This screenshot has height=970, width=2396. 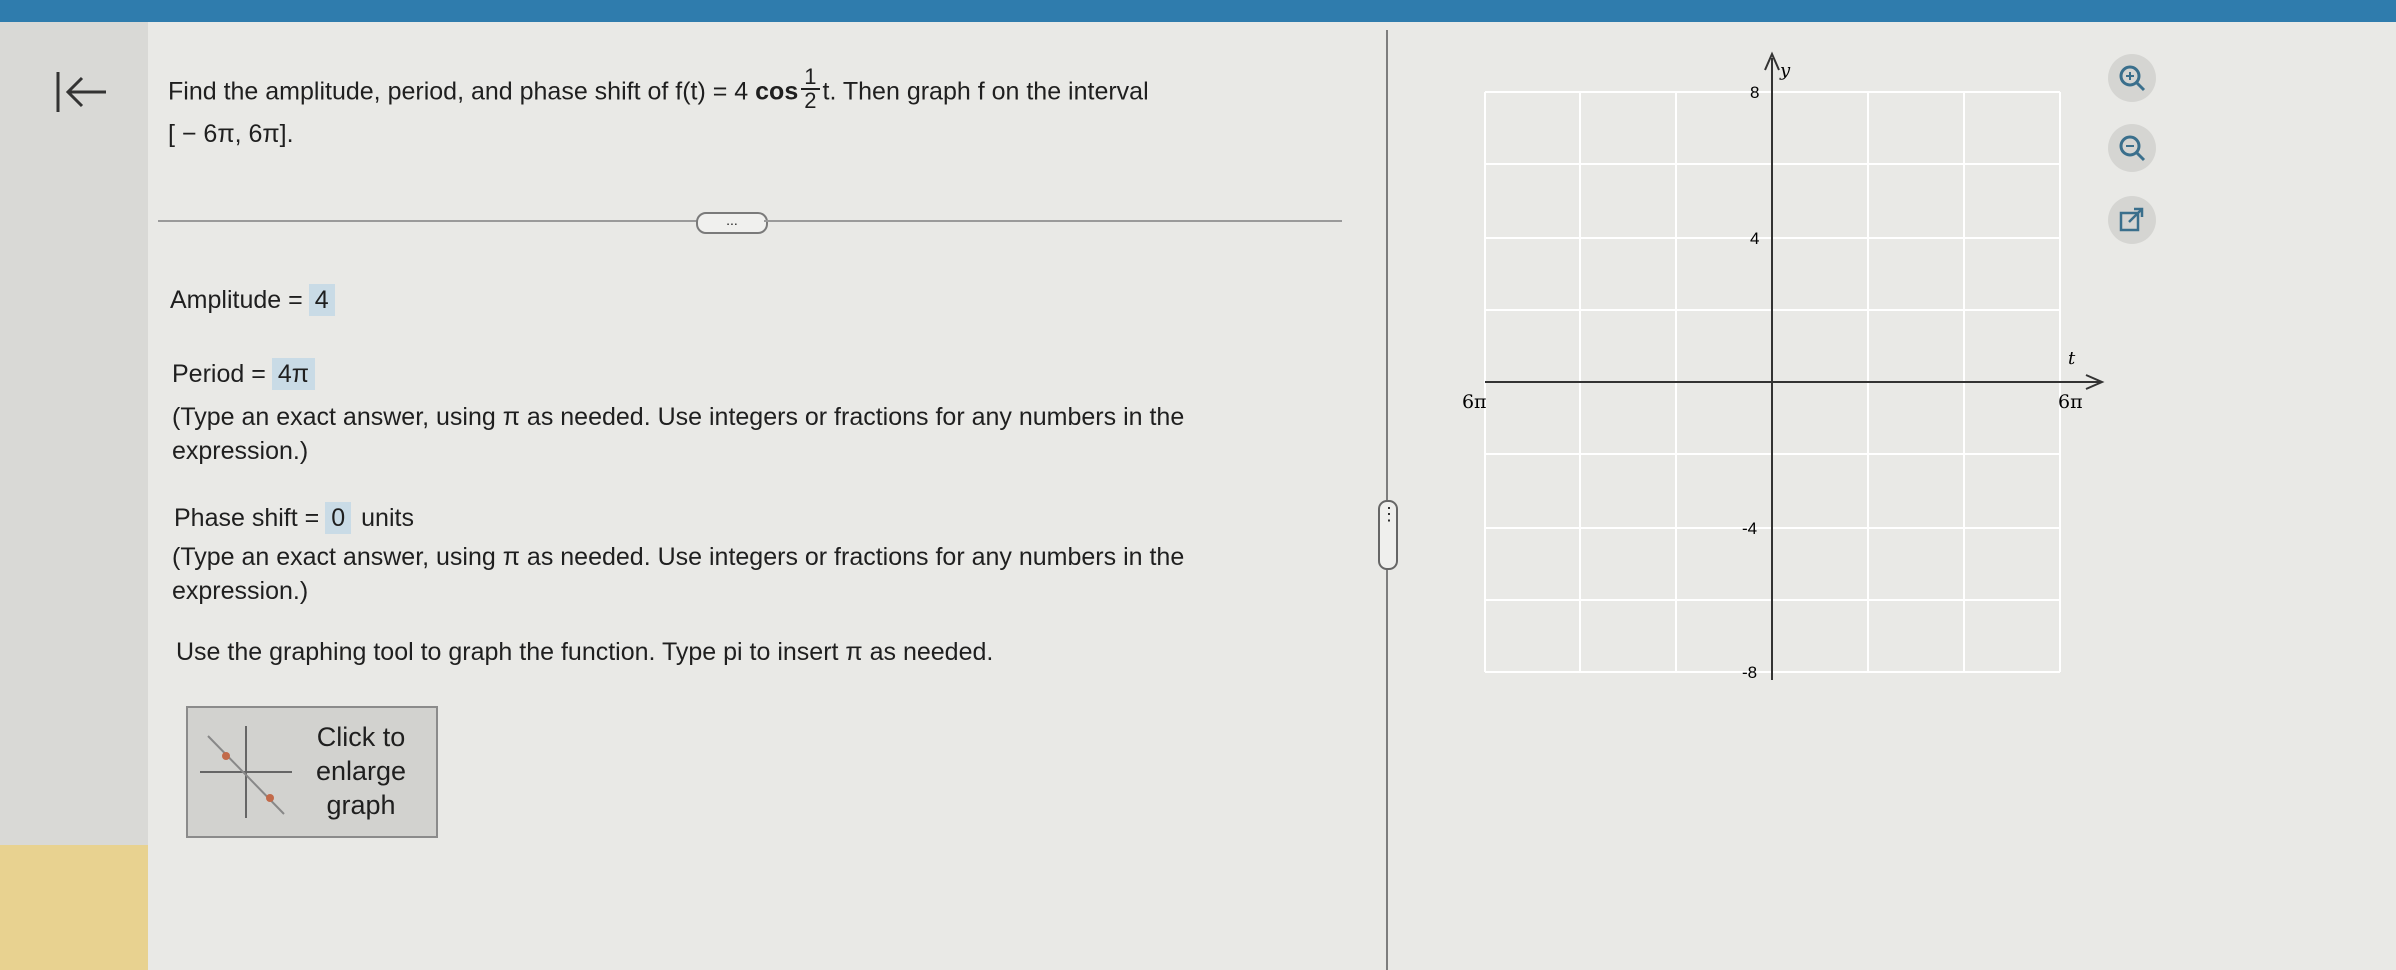 I want to click on y-tick-label: 8, so click(x=1754, y=92).